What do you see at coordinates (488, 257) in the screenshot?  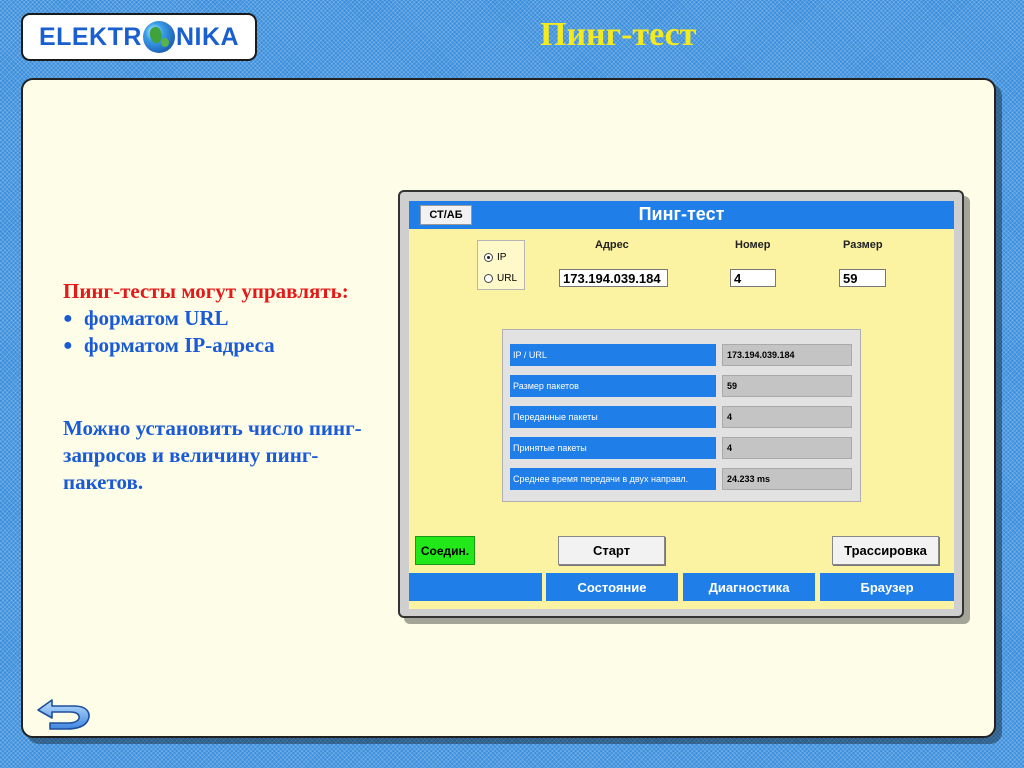 I see `radio-selected-icon` at bounding box center [488, 257].